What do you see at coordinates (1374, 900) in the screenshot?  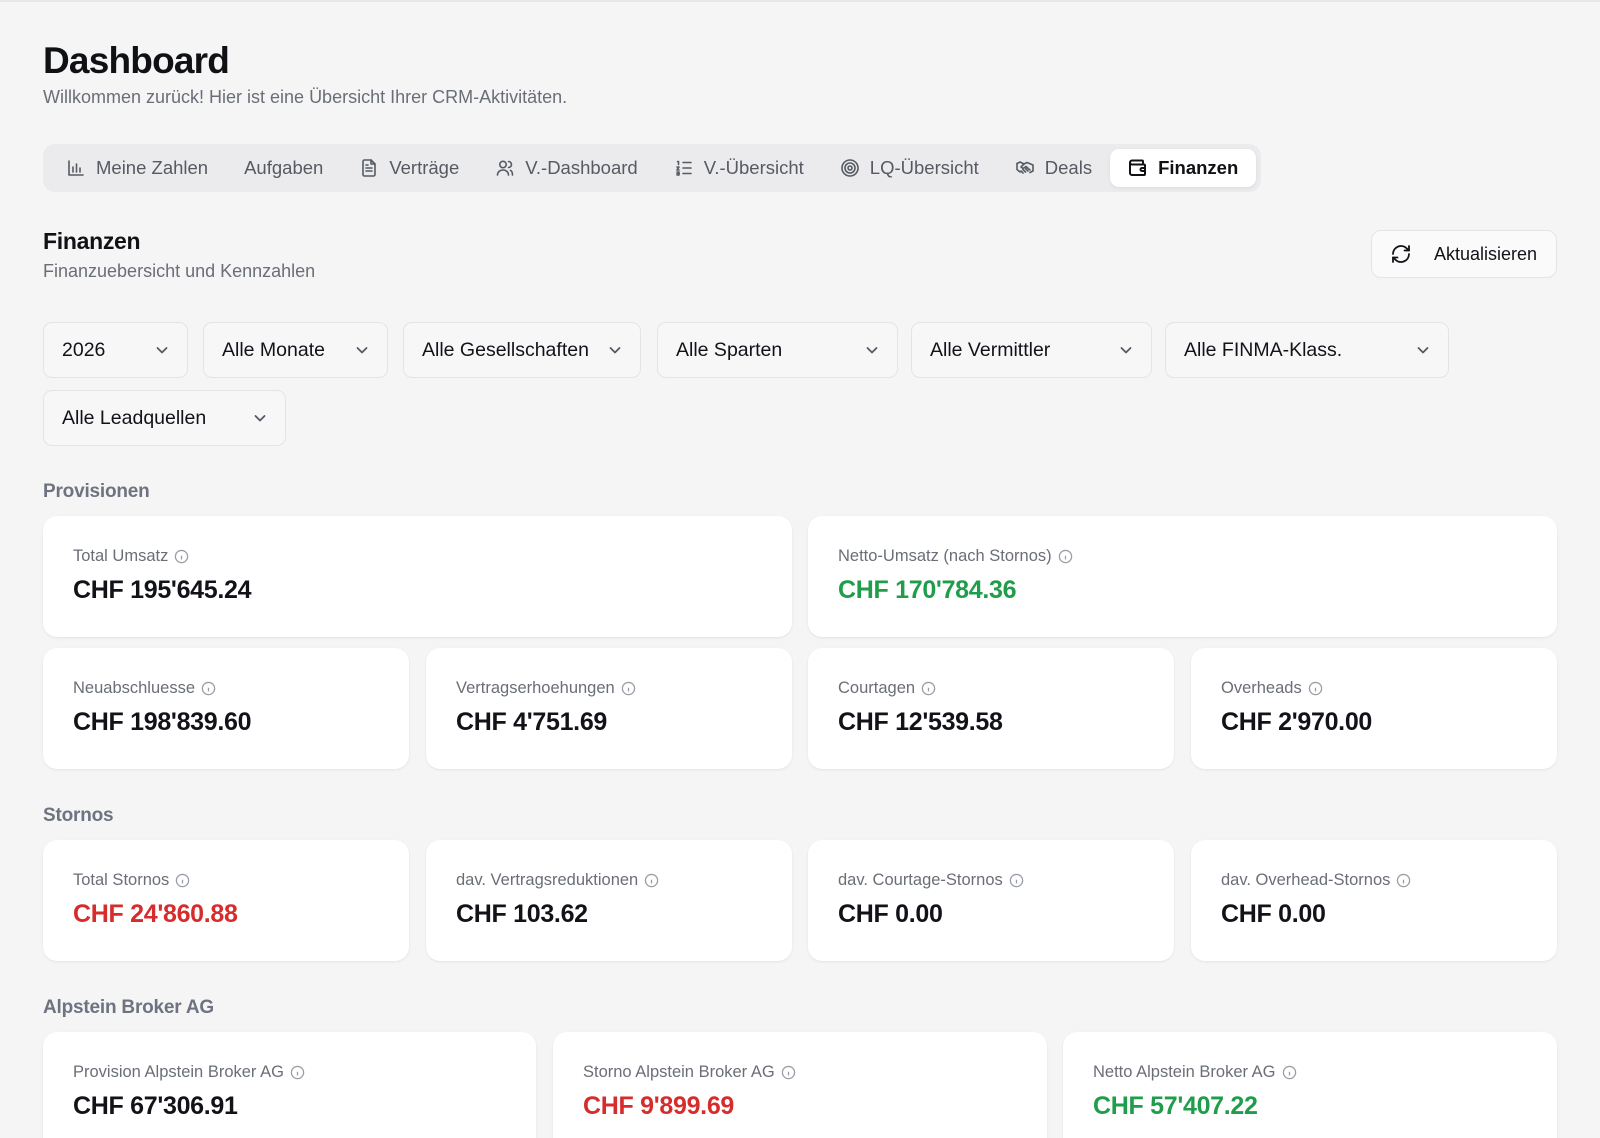 I see `card-overhead-stornos: dav. Overhead-Stornos CHF 0.00` at bounding box center [1374, 900].